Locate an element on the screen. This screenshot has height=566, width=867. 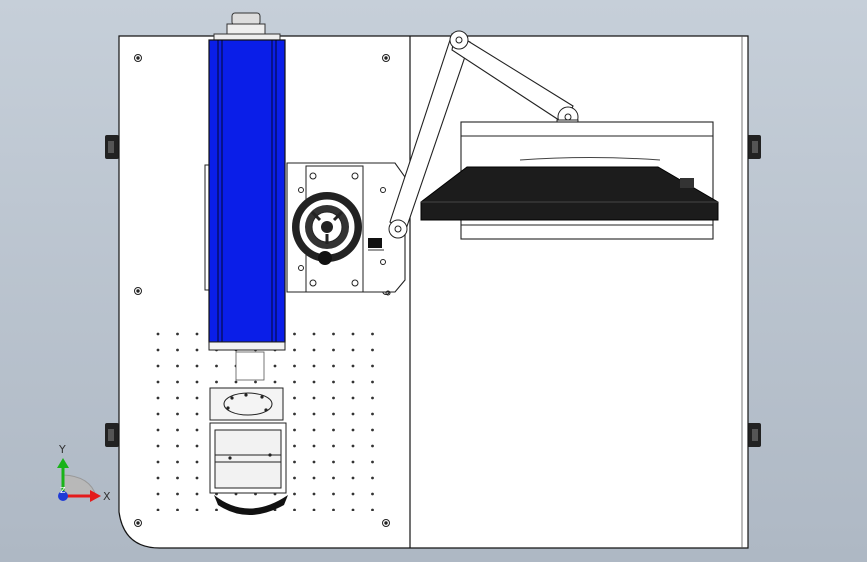
axis-triad: Y X Z is located at coordinates (84, 473).